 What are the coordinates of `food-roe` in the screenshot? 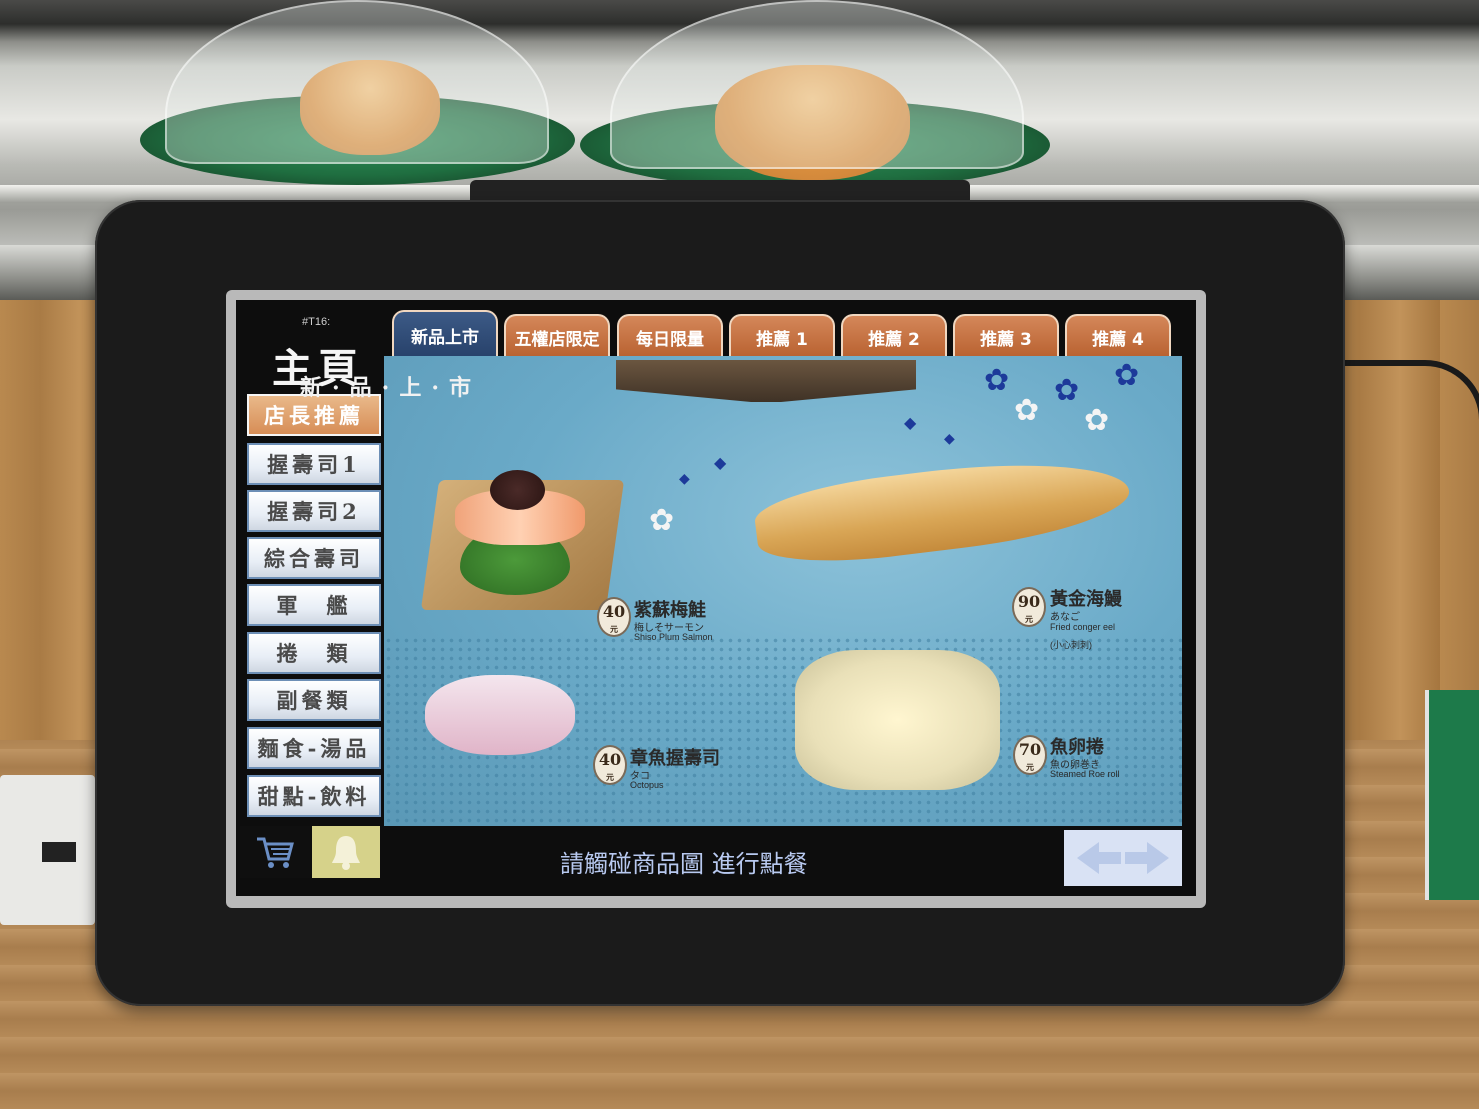 It's located at (517, 490).